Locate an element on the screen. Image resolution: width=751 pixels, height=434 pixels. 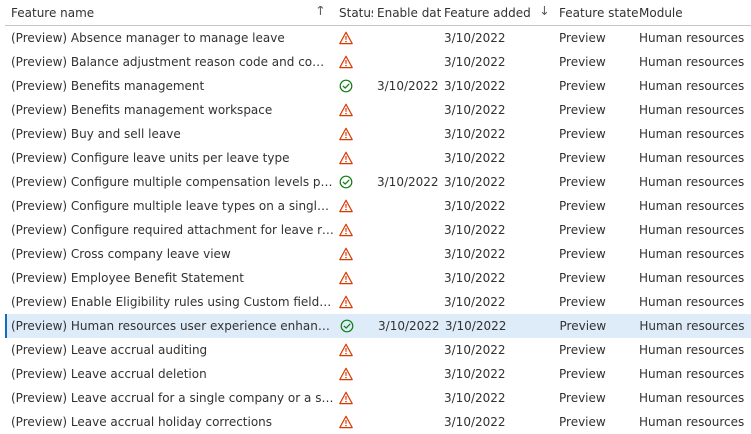
sort-descending-icon: ↓ is located at coordinates (544, 12).